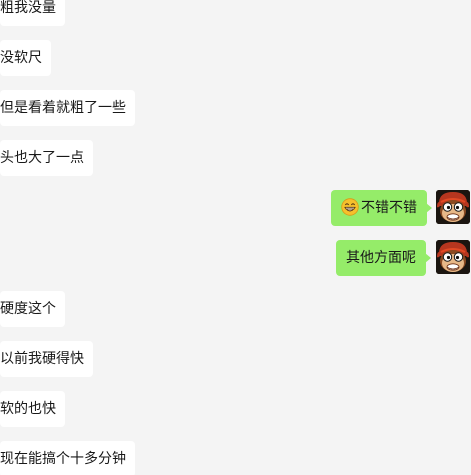  I want to click on message-text: 不错不错, so click(389, 208).